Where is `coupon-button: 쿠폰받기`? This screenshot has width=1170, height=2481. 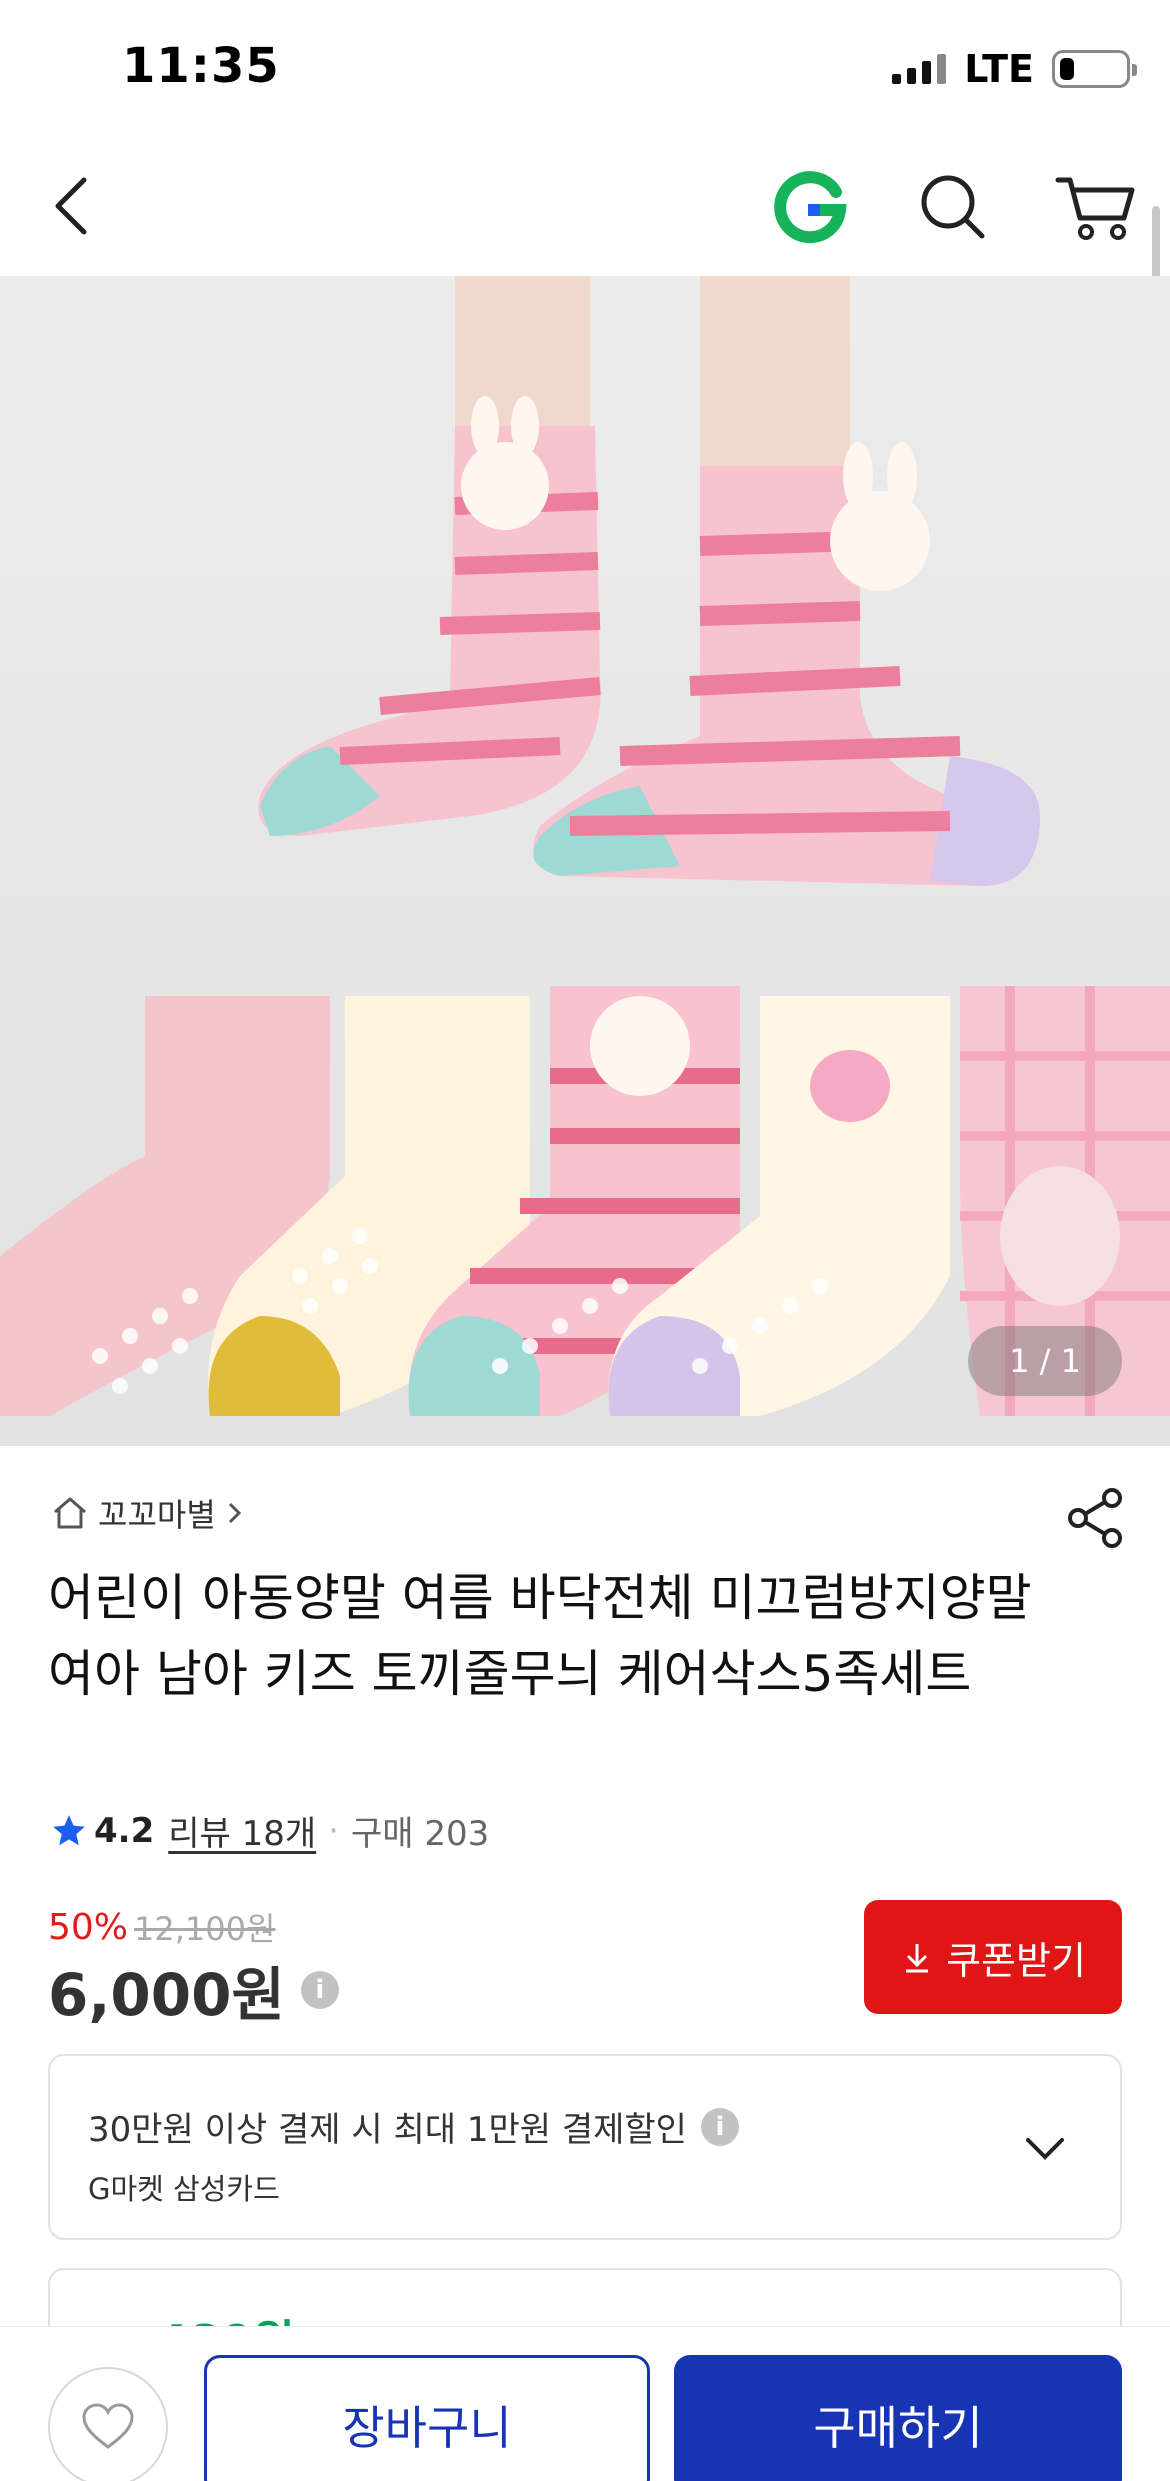 coupon-button: 쿠폰받기 is located at coordinates (993, 1957).